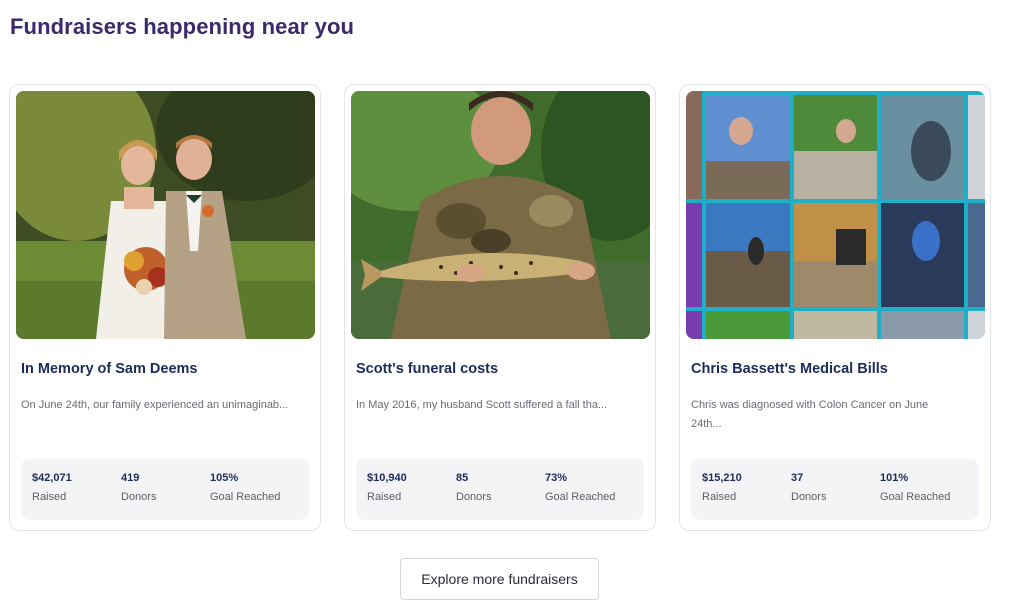 Image resolution: width=1025 pixels, height=613 pixels. What do you see at coordinates (387, 487) in the screenshot?
I see `stat-raised: $10,940 Raised` at bounding box center [387, 487].